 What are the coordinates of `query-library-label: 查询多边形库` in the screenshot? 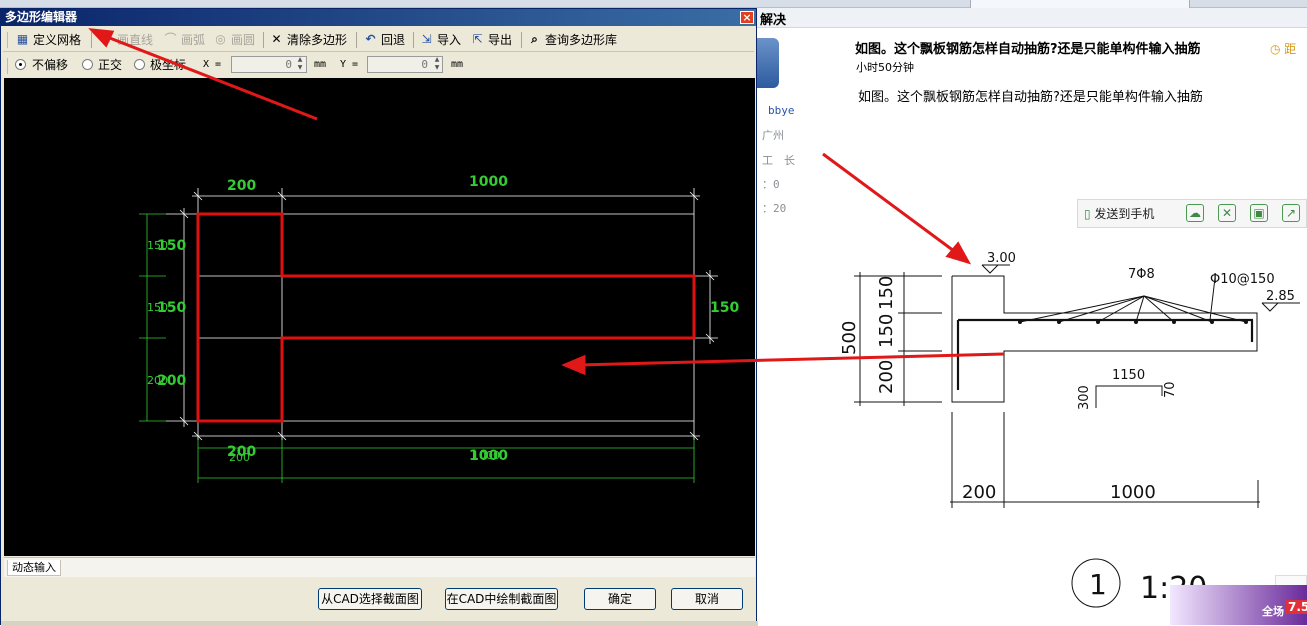 It's located at (581, 40).